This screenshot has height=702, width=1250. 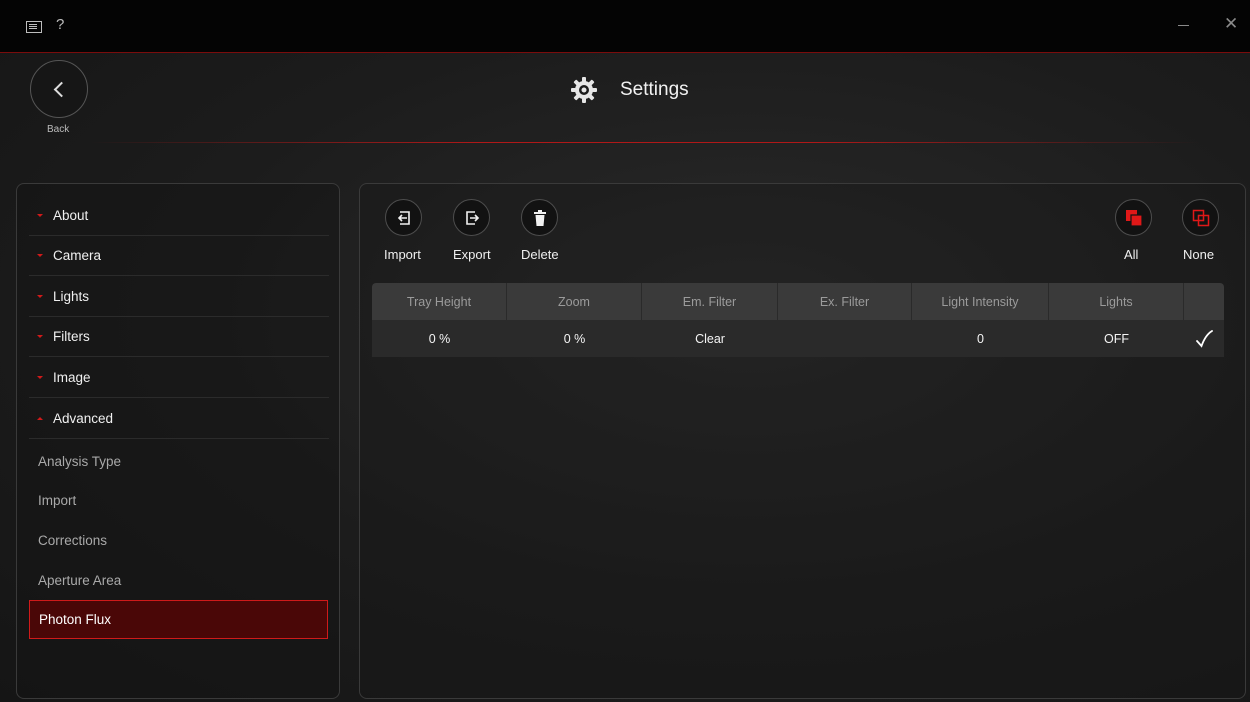 What do you see at coordinates (179, 461) in the screenshot?
I see `sidebar-item-analysis-type: Analysis Type` at bounding box center [179, 461].